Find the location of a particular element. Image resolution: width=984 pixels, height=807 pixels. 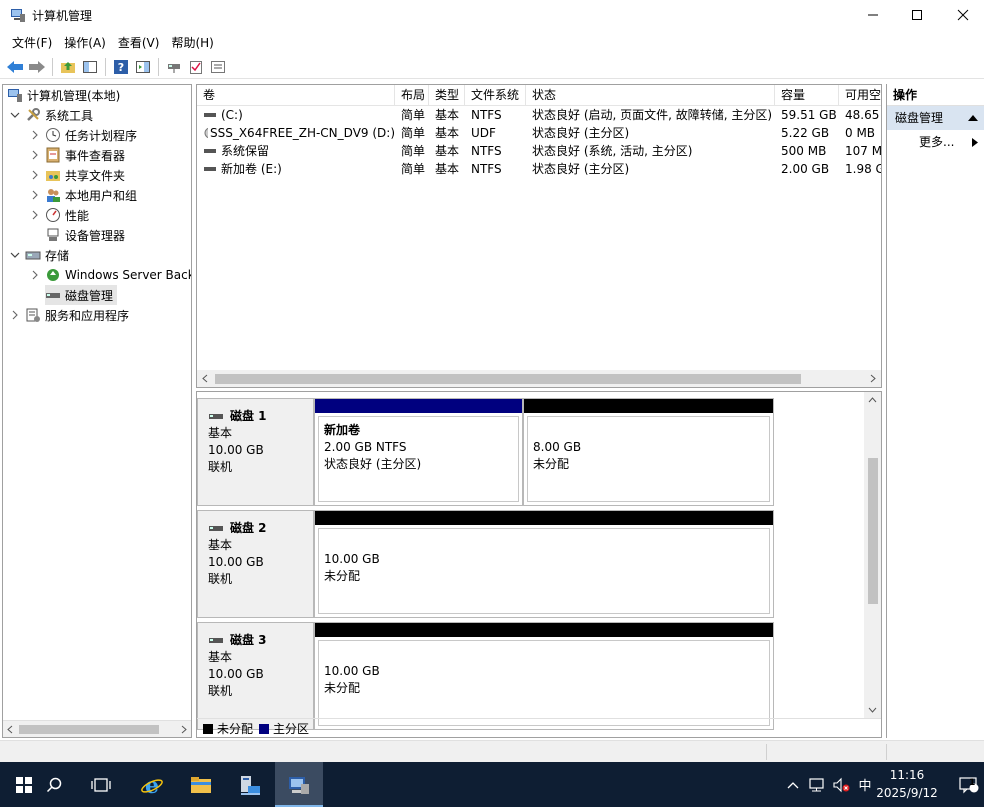

column-header-status: 状态 is located at coordinates (650, 95).